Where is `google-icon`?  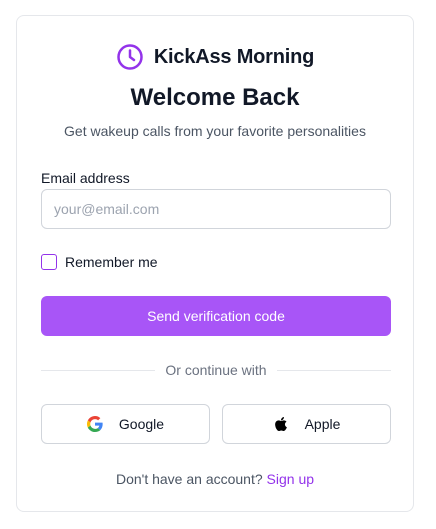 google-icon is located at coordinates (94, 424).